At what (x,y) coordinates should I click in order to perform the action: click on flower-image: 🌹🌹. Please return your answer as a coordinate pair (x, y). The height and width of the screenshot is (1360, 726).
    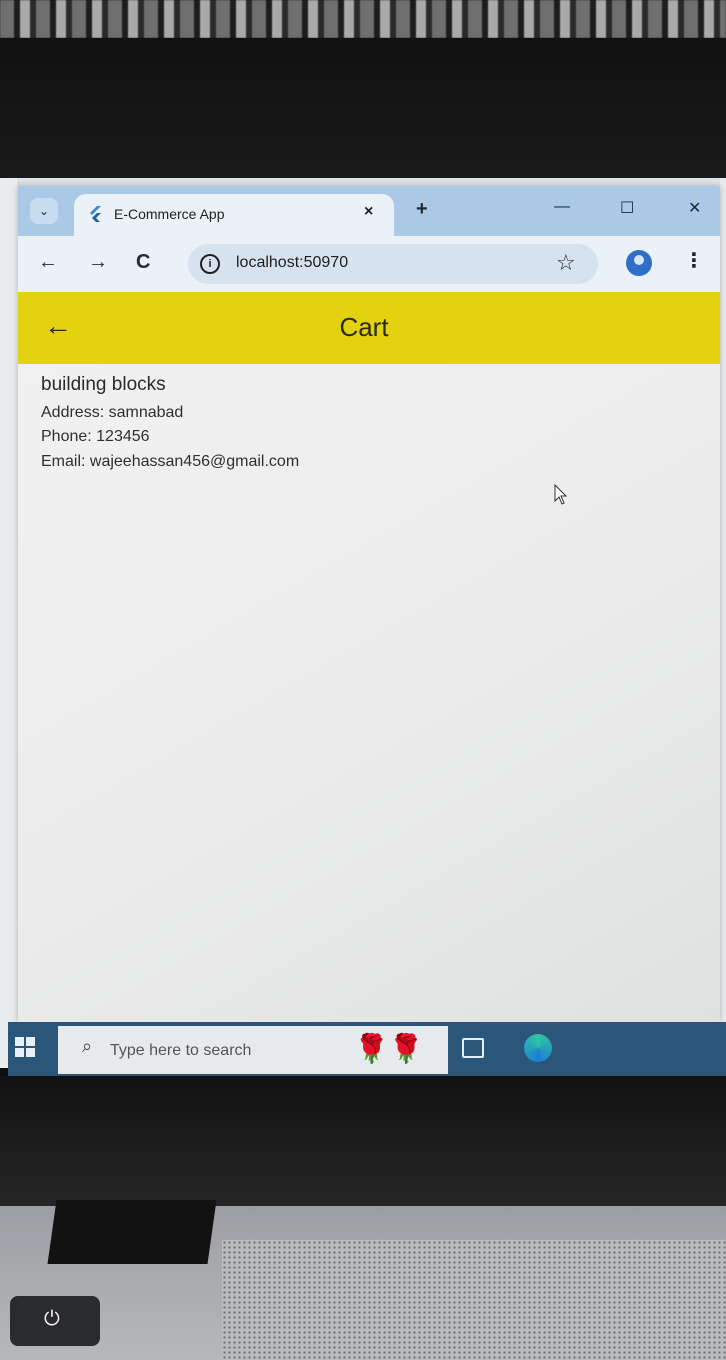
    Looking at the image, I should click on (389, 1048).